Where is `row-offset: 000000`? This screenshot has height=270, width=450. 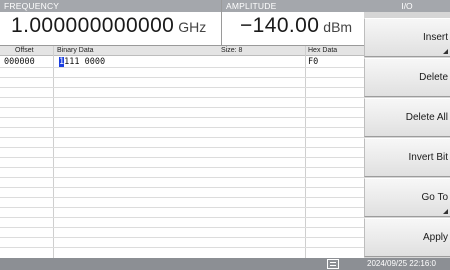
row-offset: 000000 is located at coordinates (19, 62).